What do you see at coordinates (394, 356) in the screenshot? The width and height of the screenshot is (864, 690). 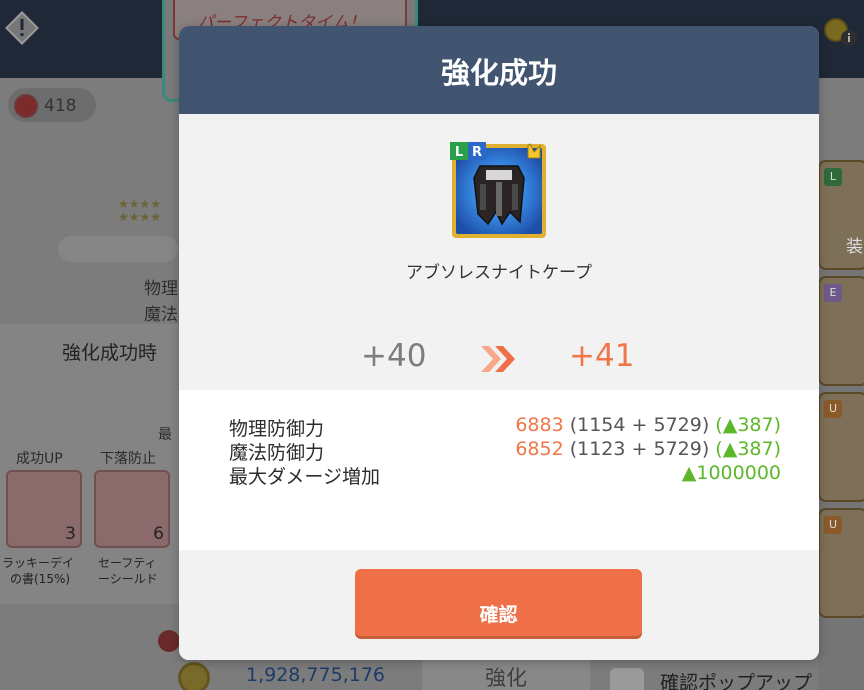 I see `level-before: +40` at bounding box center [394, 356].